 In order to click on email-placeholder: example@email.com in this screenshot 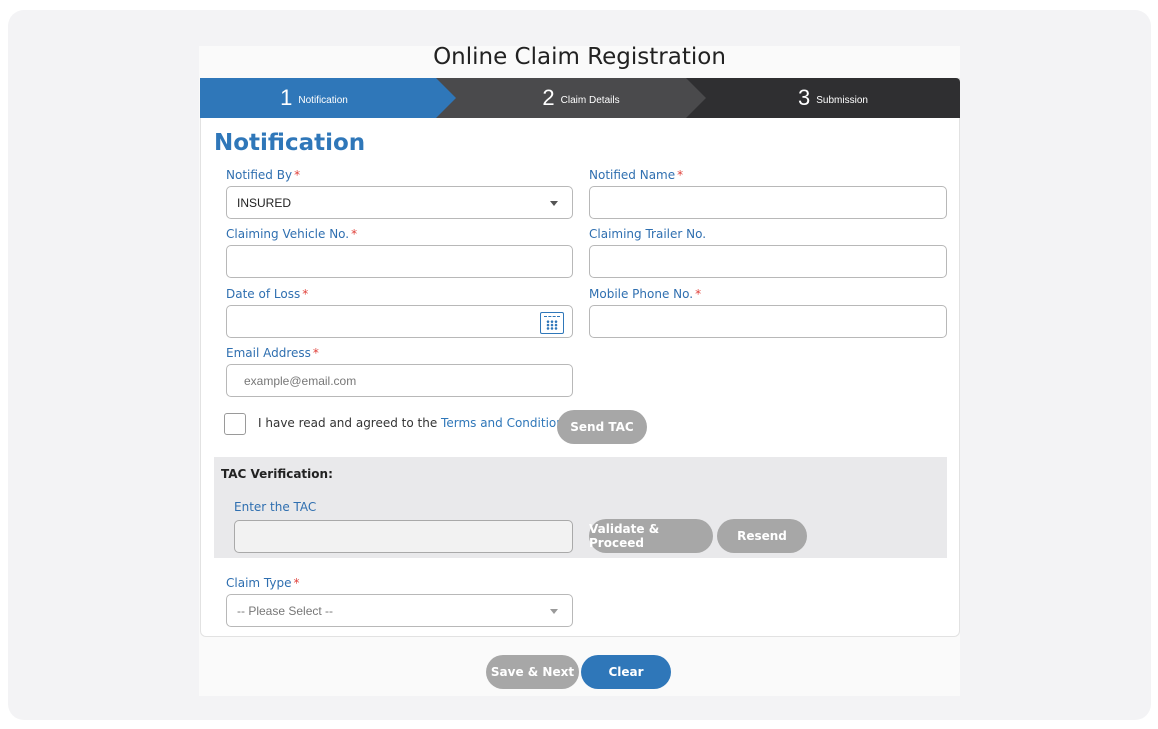, I will do `click(300, 380)`.